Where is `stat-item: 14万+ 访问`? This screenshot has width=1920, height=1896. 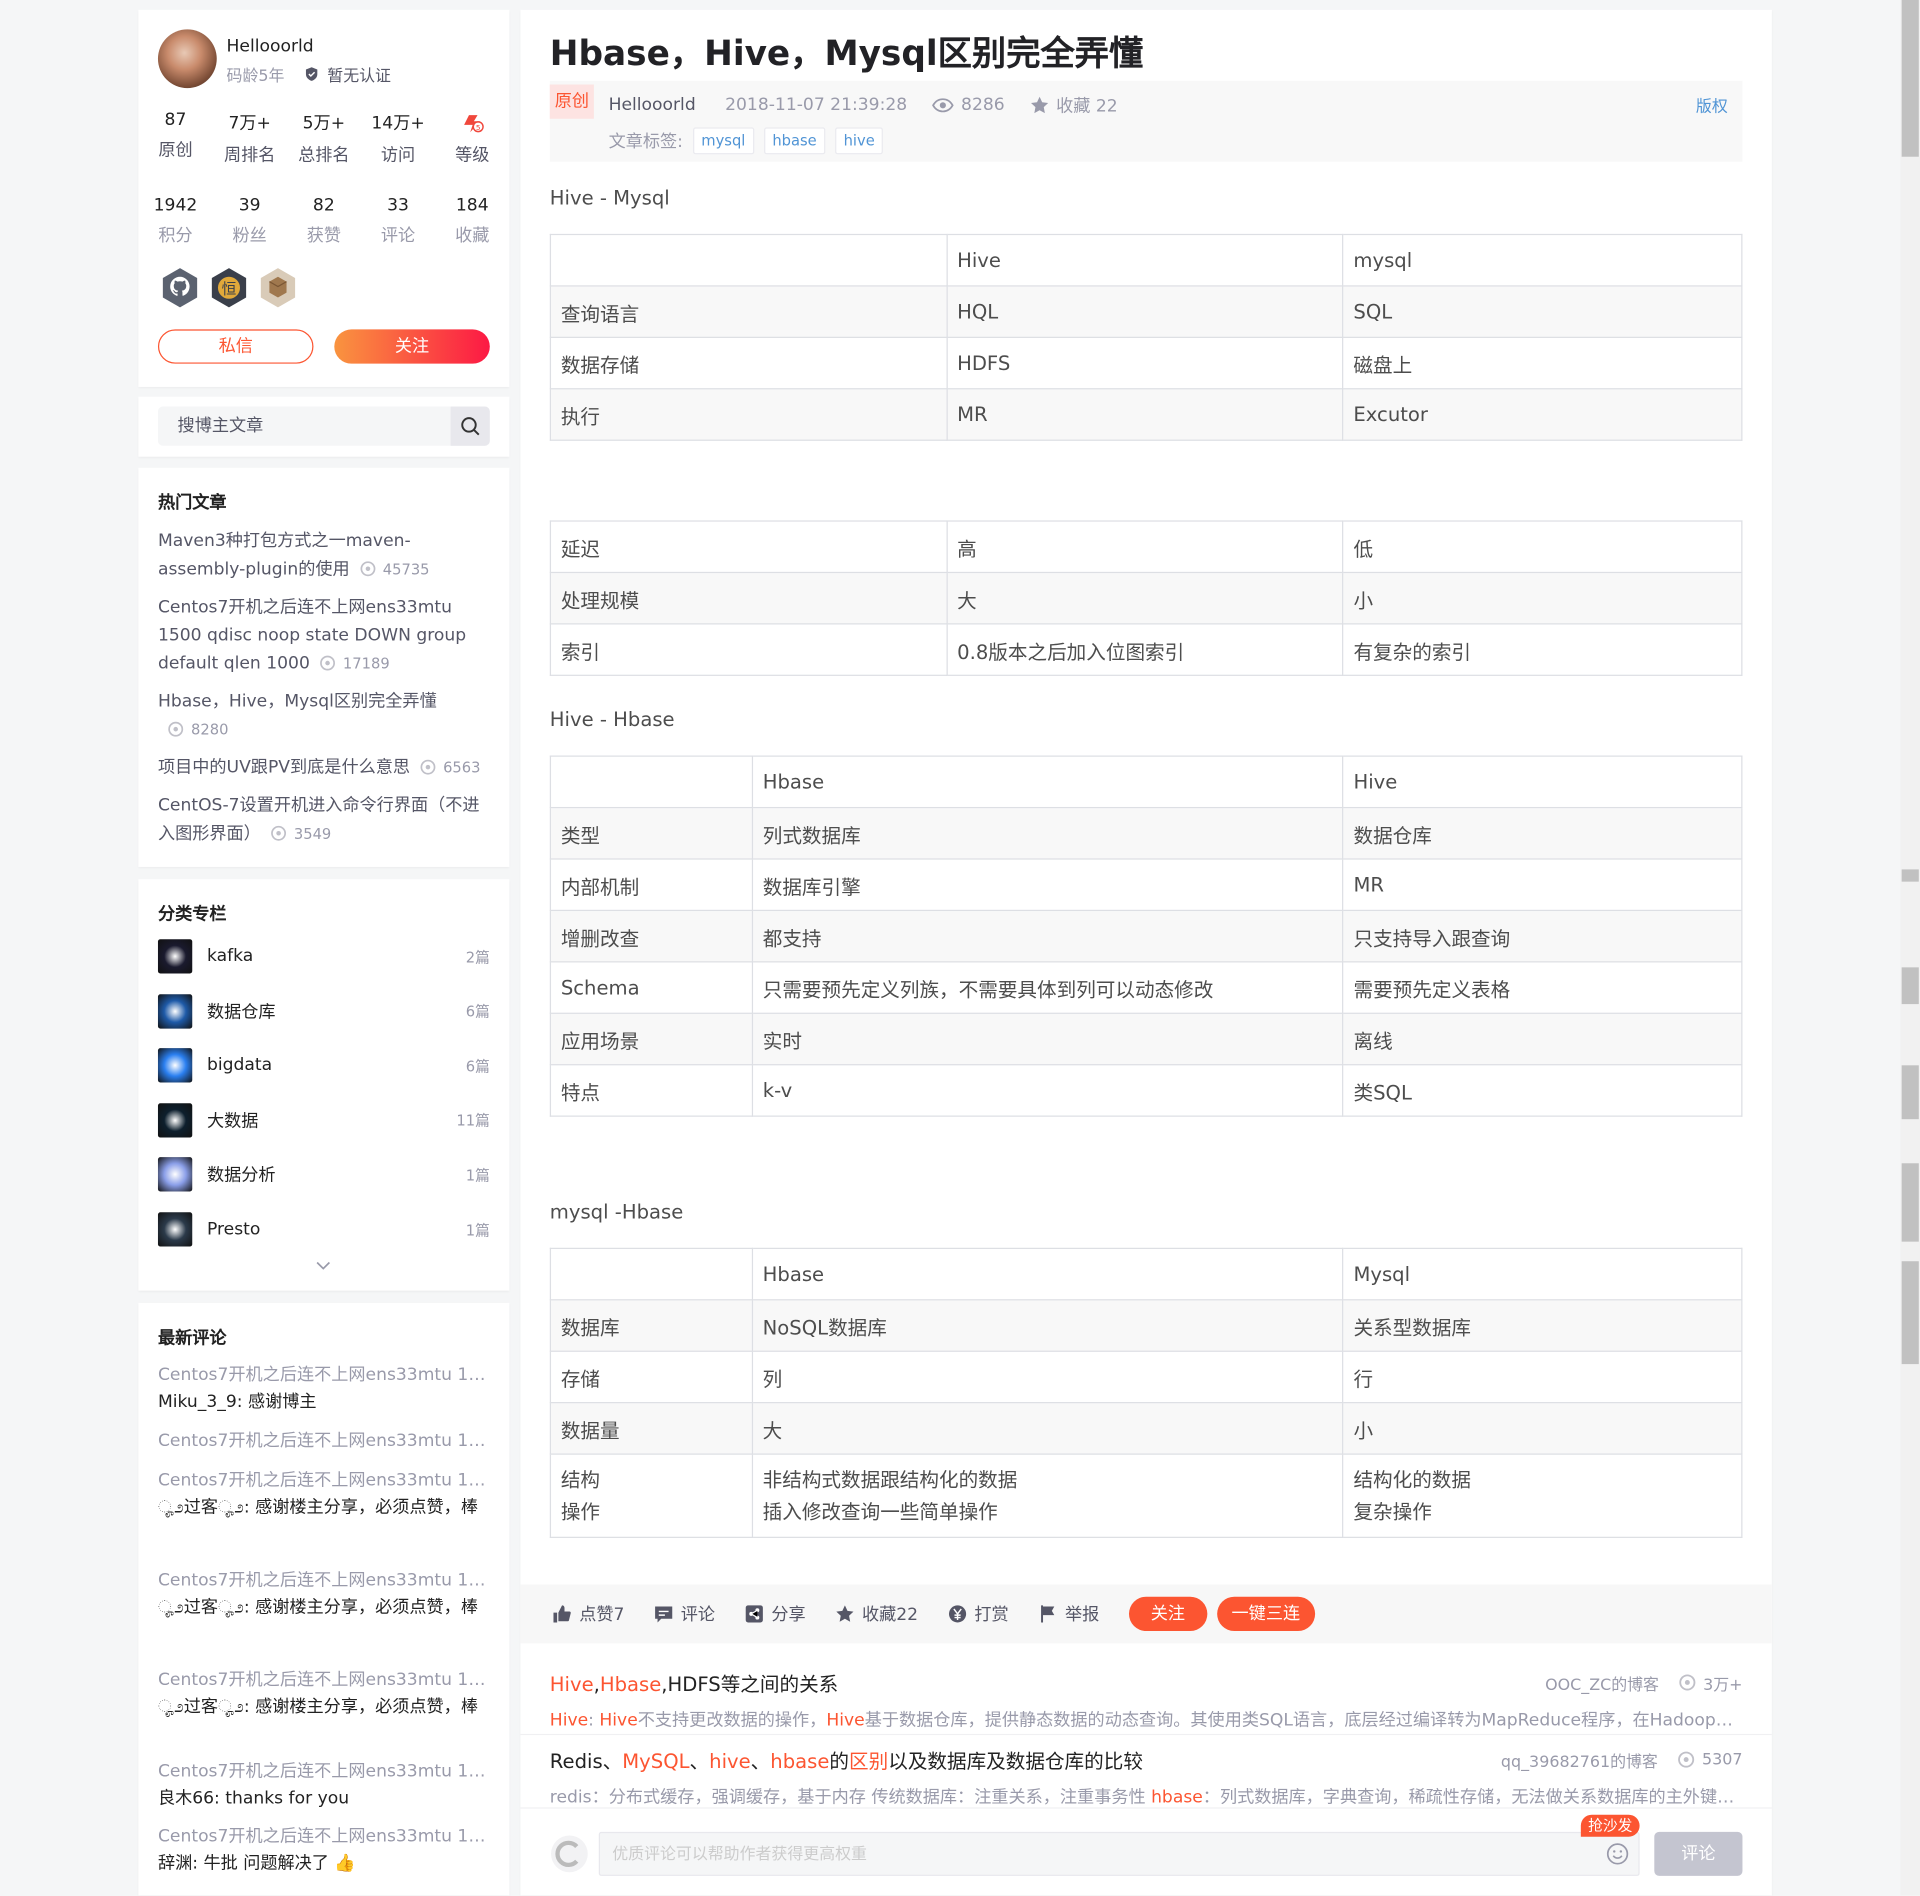 stat-item: 14万+ 访问 is located at coordinates (398, 138).